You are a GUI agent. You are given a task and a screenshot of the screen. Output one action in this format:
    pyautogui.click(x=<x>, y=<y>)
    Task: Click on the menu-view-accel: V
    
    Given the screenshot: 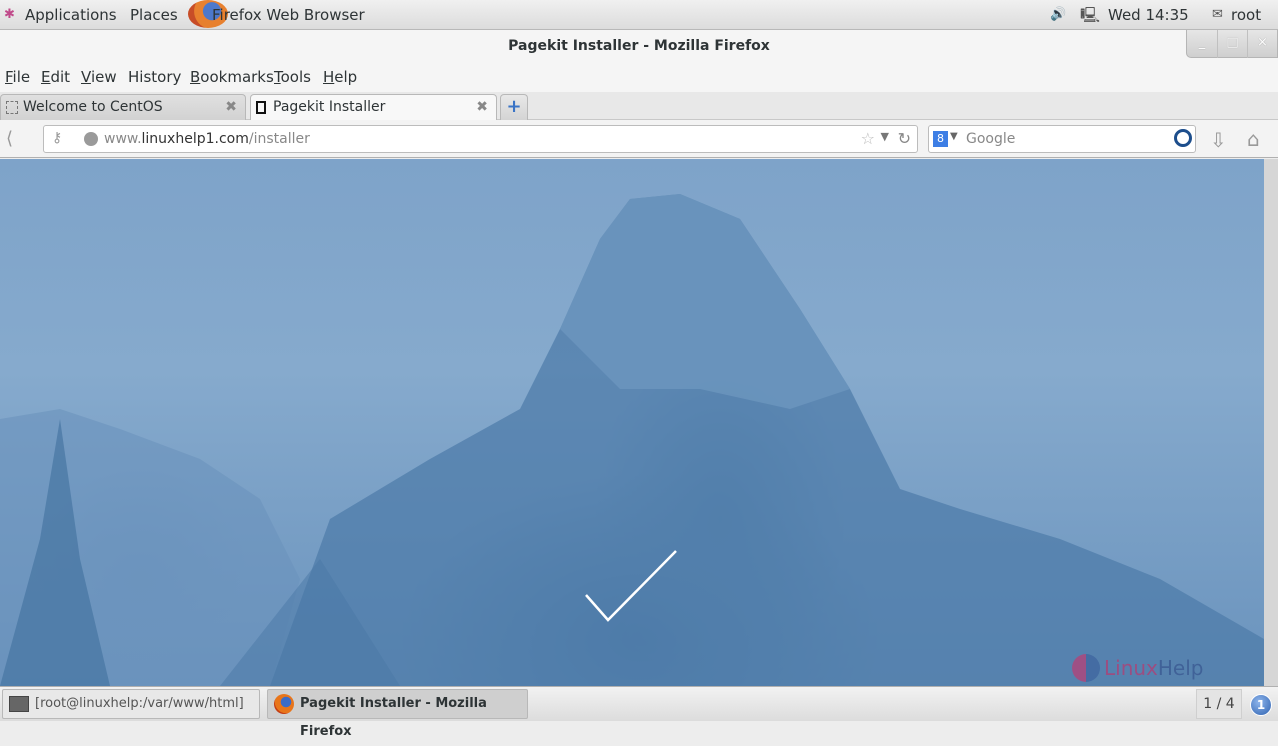 What is the action you would take?
    pyautogui.click(x=86, y=77)
    